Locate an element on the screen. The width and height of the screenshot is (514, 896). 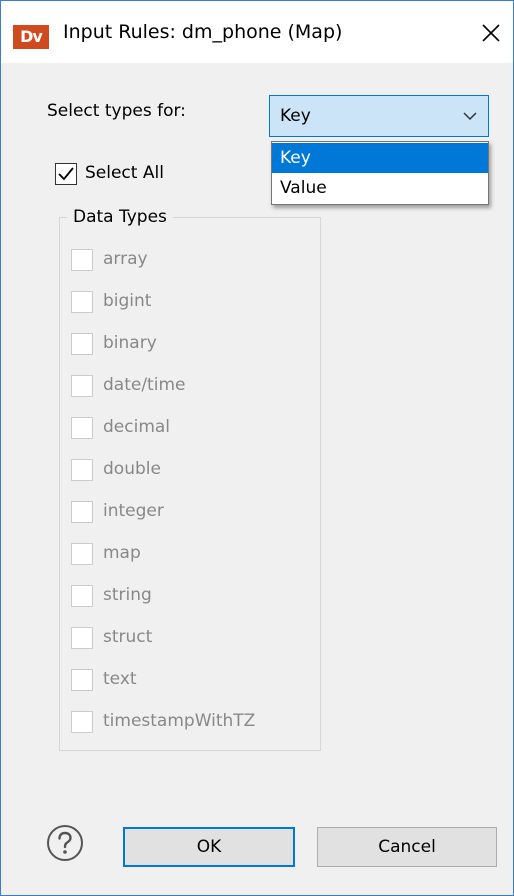
dropdown-option-key: Key is located at coordinates (380, 158).